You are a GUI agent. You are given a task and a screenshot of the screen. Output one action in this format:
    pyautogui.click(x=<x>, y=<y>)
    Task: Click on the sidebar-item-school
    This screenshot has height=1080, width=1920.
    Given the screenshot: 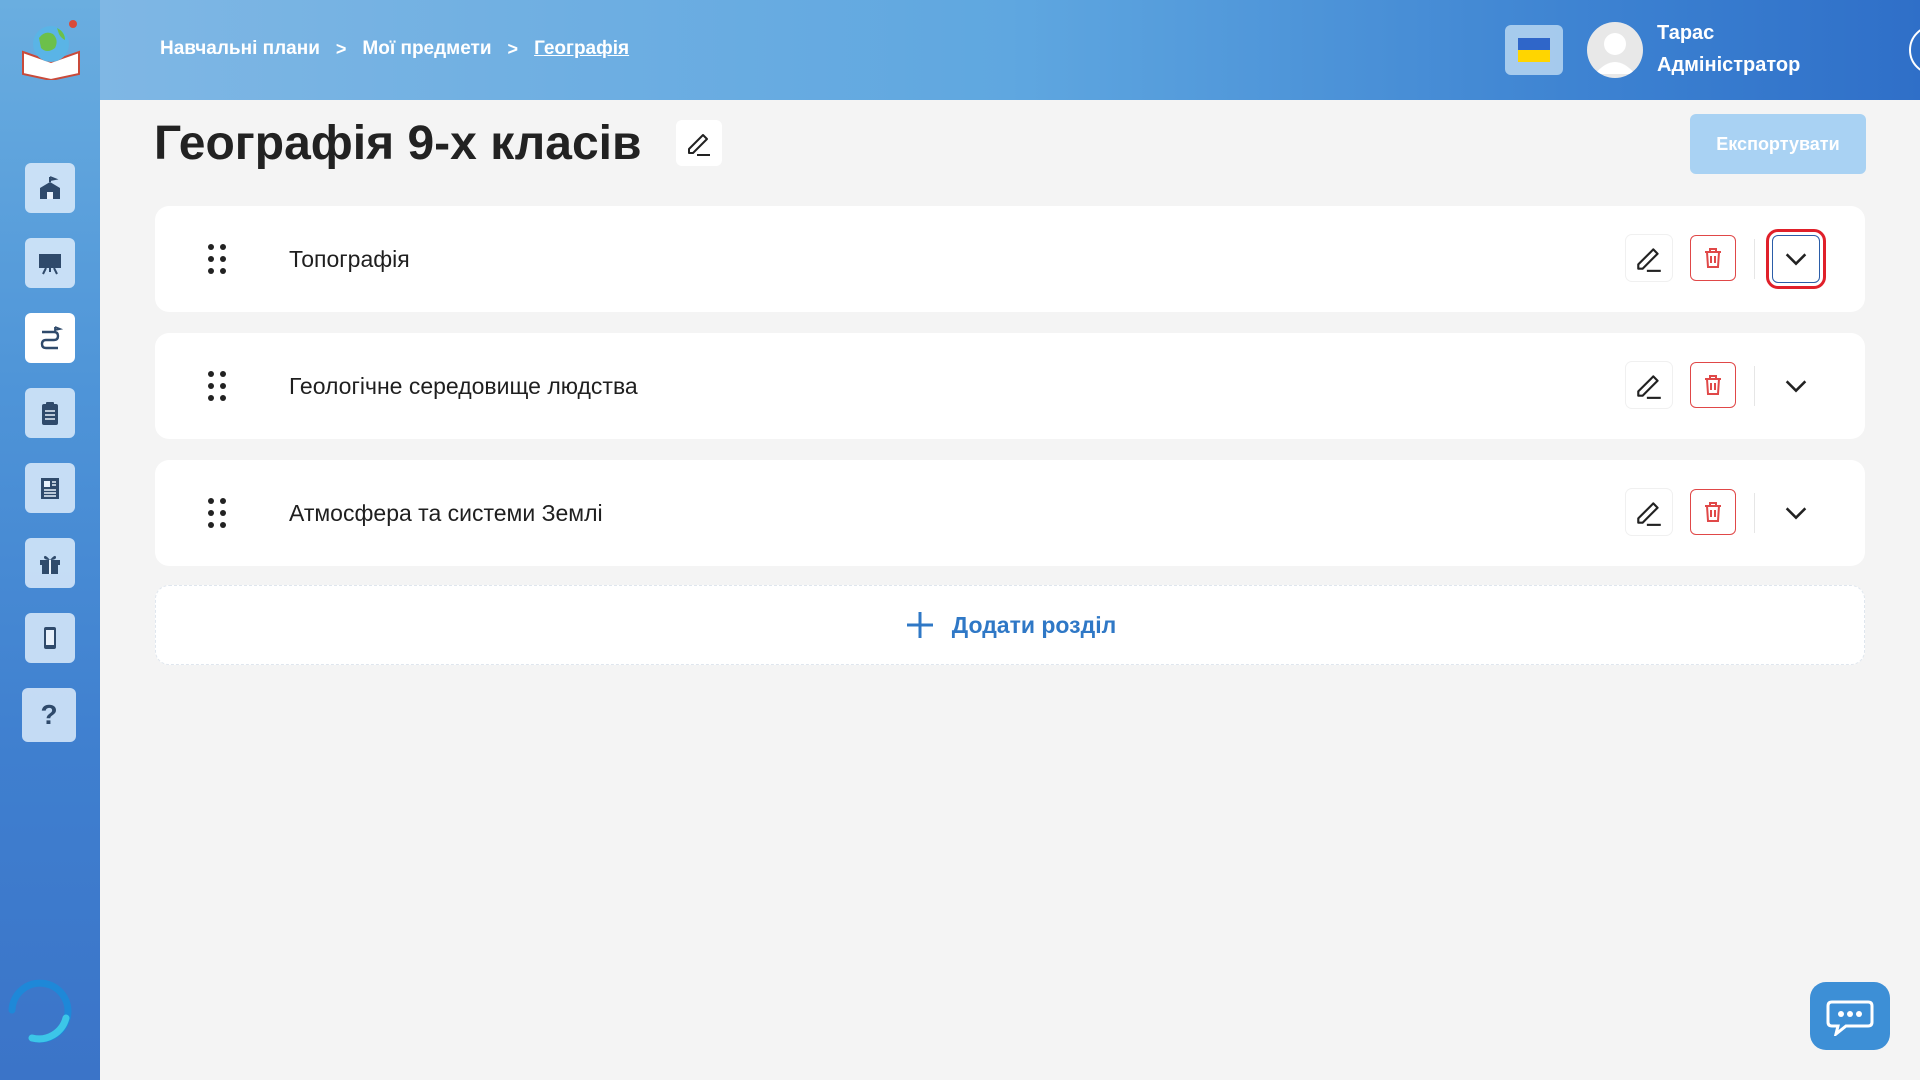 What is the action you would take?
    pyautogui.click(x=50, y=188)
    